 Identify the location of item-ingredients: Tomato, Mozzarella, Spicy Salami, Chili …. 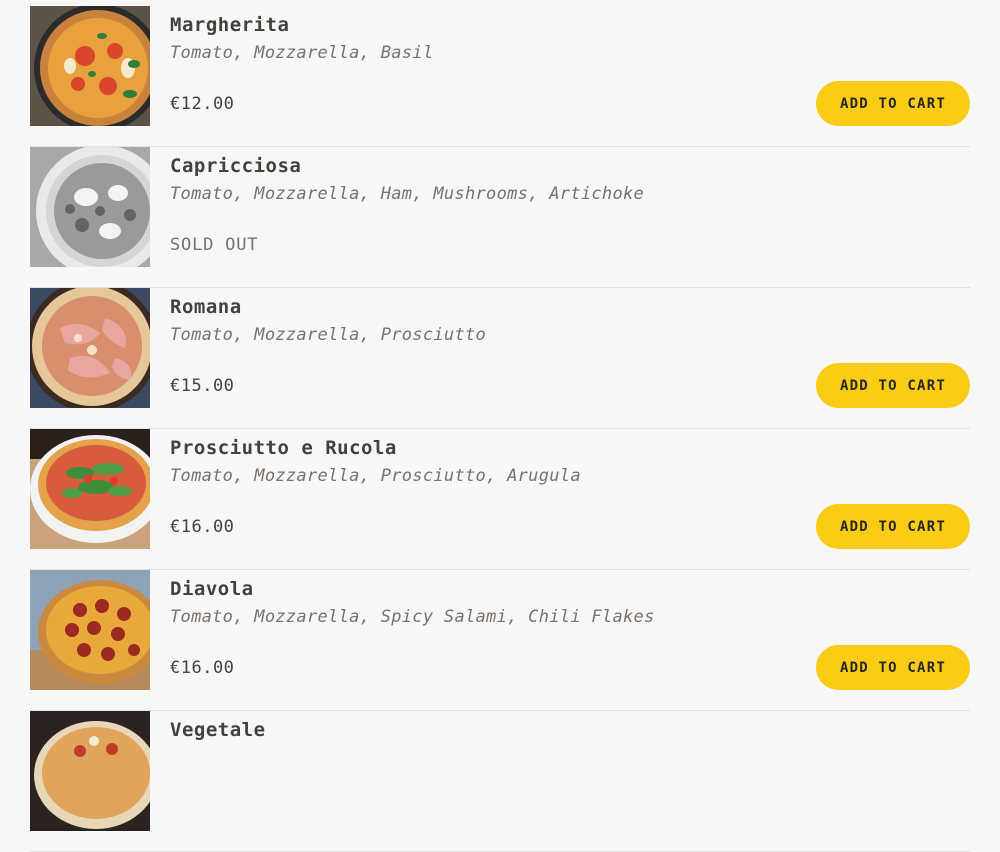
(412, 617).